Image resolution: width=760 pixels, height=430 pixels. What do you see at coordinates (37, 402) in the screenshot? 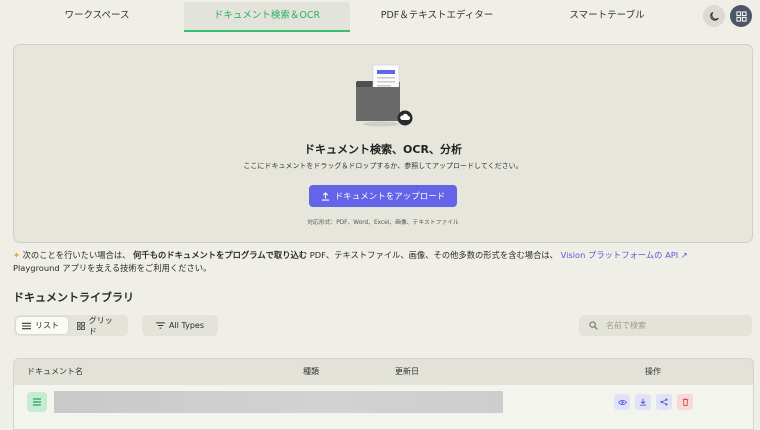
I see `document-icon` at bounding box center [37, 402].